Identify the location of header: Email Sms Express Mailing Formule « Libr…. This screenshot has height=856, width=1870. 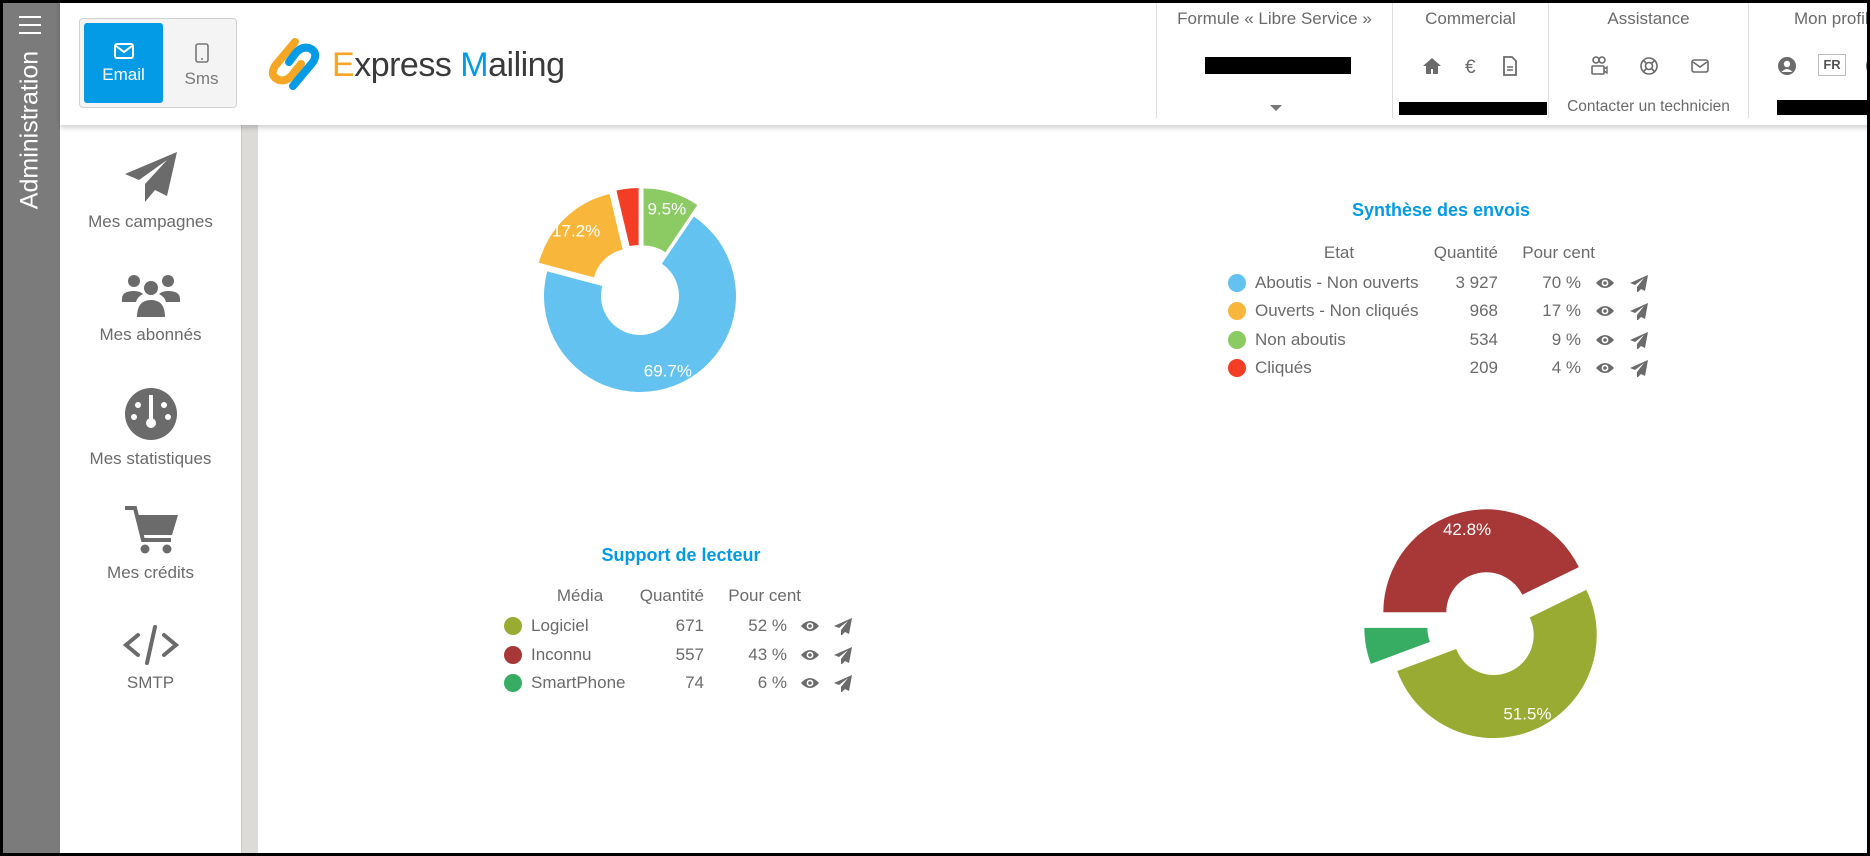
(965, 62).